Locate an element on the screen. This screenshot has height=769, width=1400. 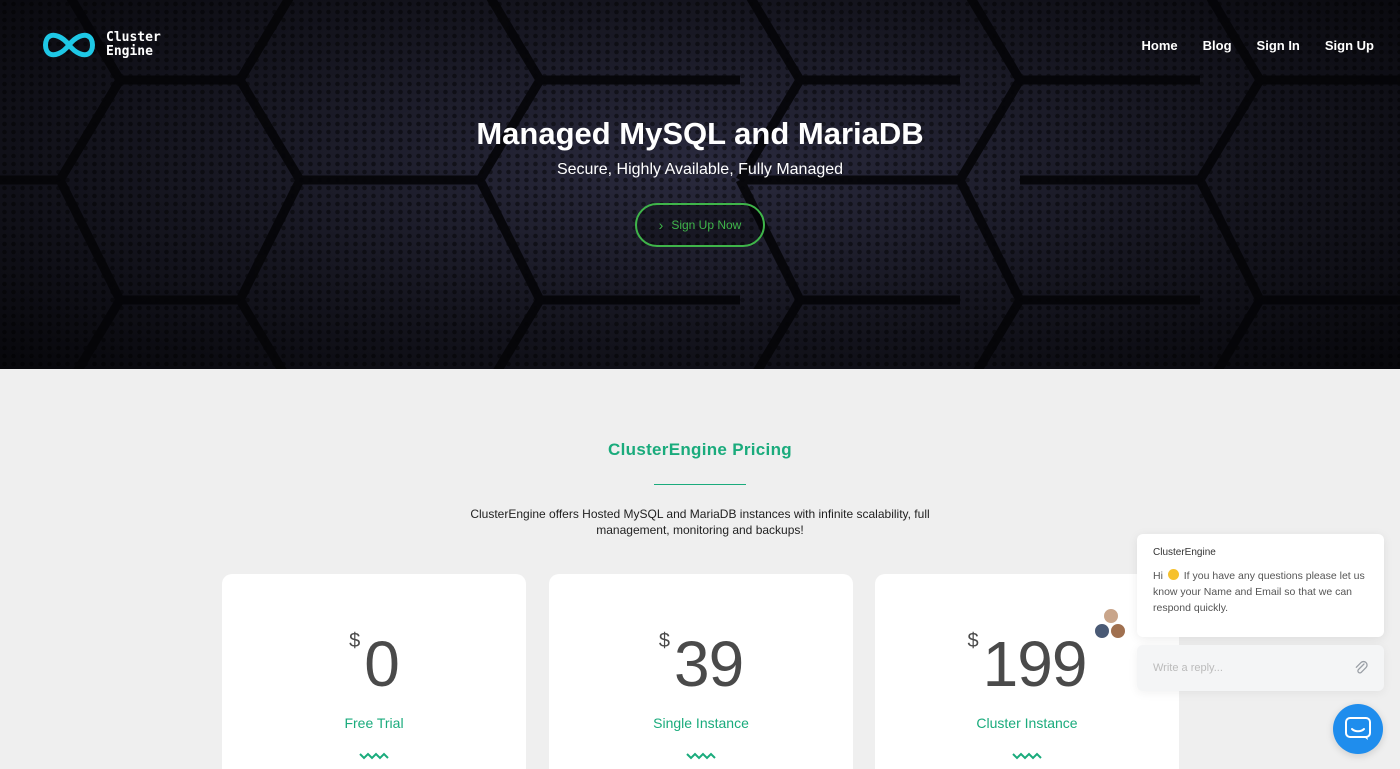
hero-subtitle: Secure, Highly Available, Fully Managed is located at coordinates (700, 169).